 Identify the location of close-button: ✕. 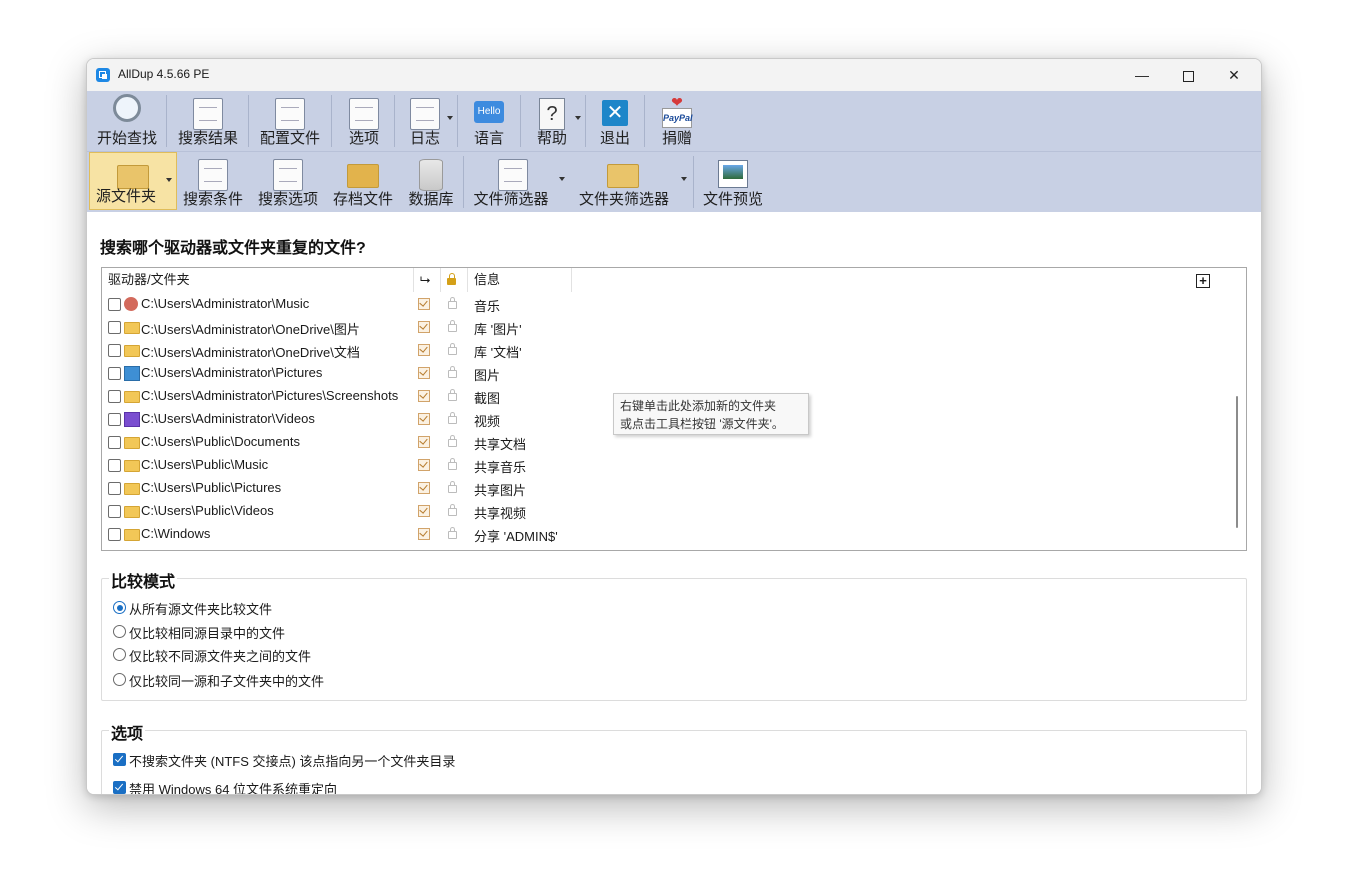
(1234, 75).